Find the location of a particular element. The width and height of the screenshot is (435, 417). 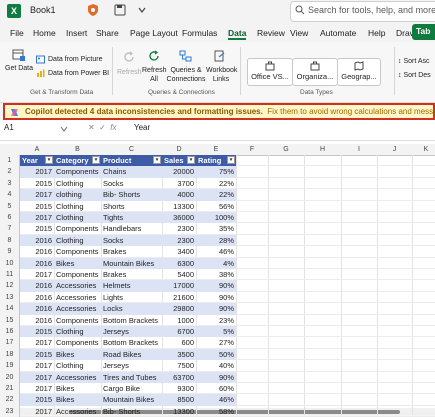

column-header-h: H is located at coordinates (323, 150).